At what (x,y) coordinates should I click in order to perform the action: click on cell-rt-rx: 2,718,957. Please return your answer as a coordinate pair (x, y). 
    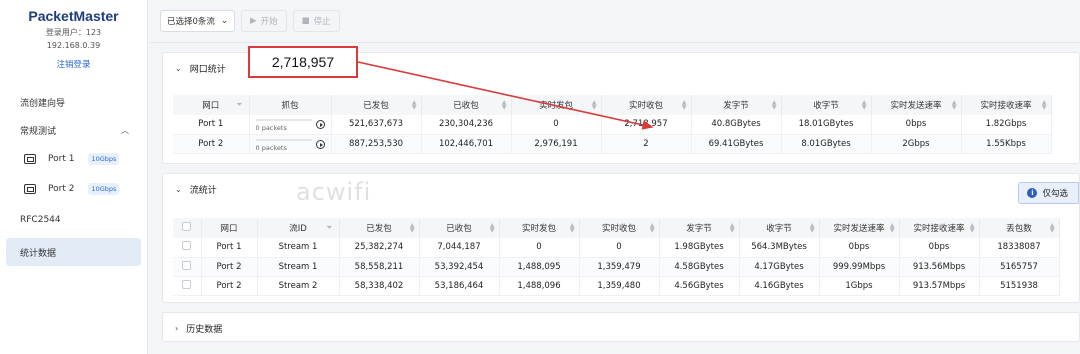
    Looking at the image, I should click on (646, 125).